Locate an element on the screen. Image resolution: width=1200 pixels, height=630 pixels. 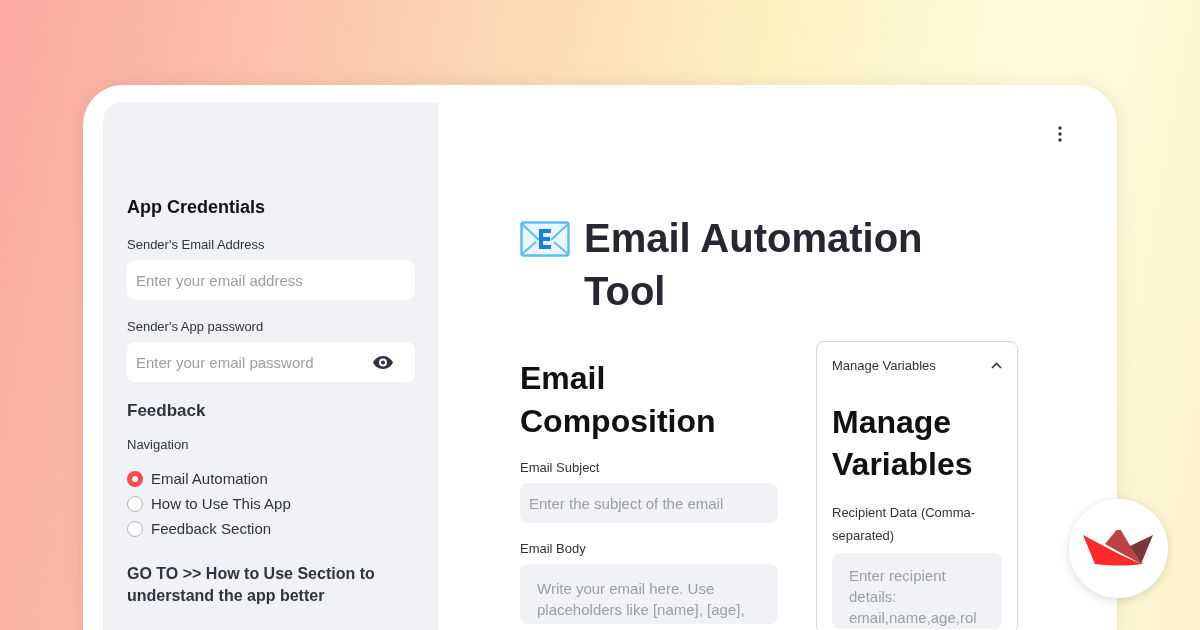
section-heading: Feedback is located at coordinates (167, 411).